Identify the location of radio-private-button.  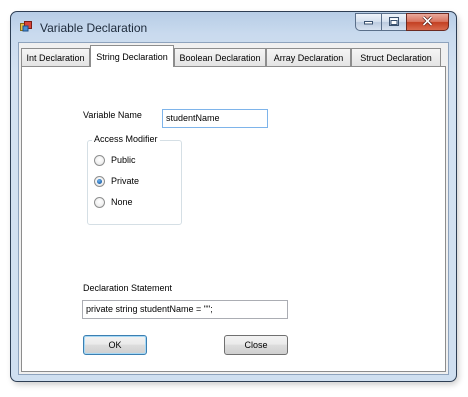
(99, 181).